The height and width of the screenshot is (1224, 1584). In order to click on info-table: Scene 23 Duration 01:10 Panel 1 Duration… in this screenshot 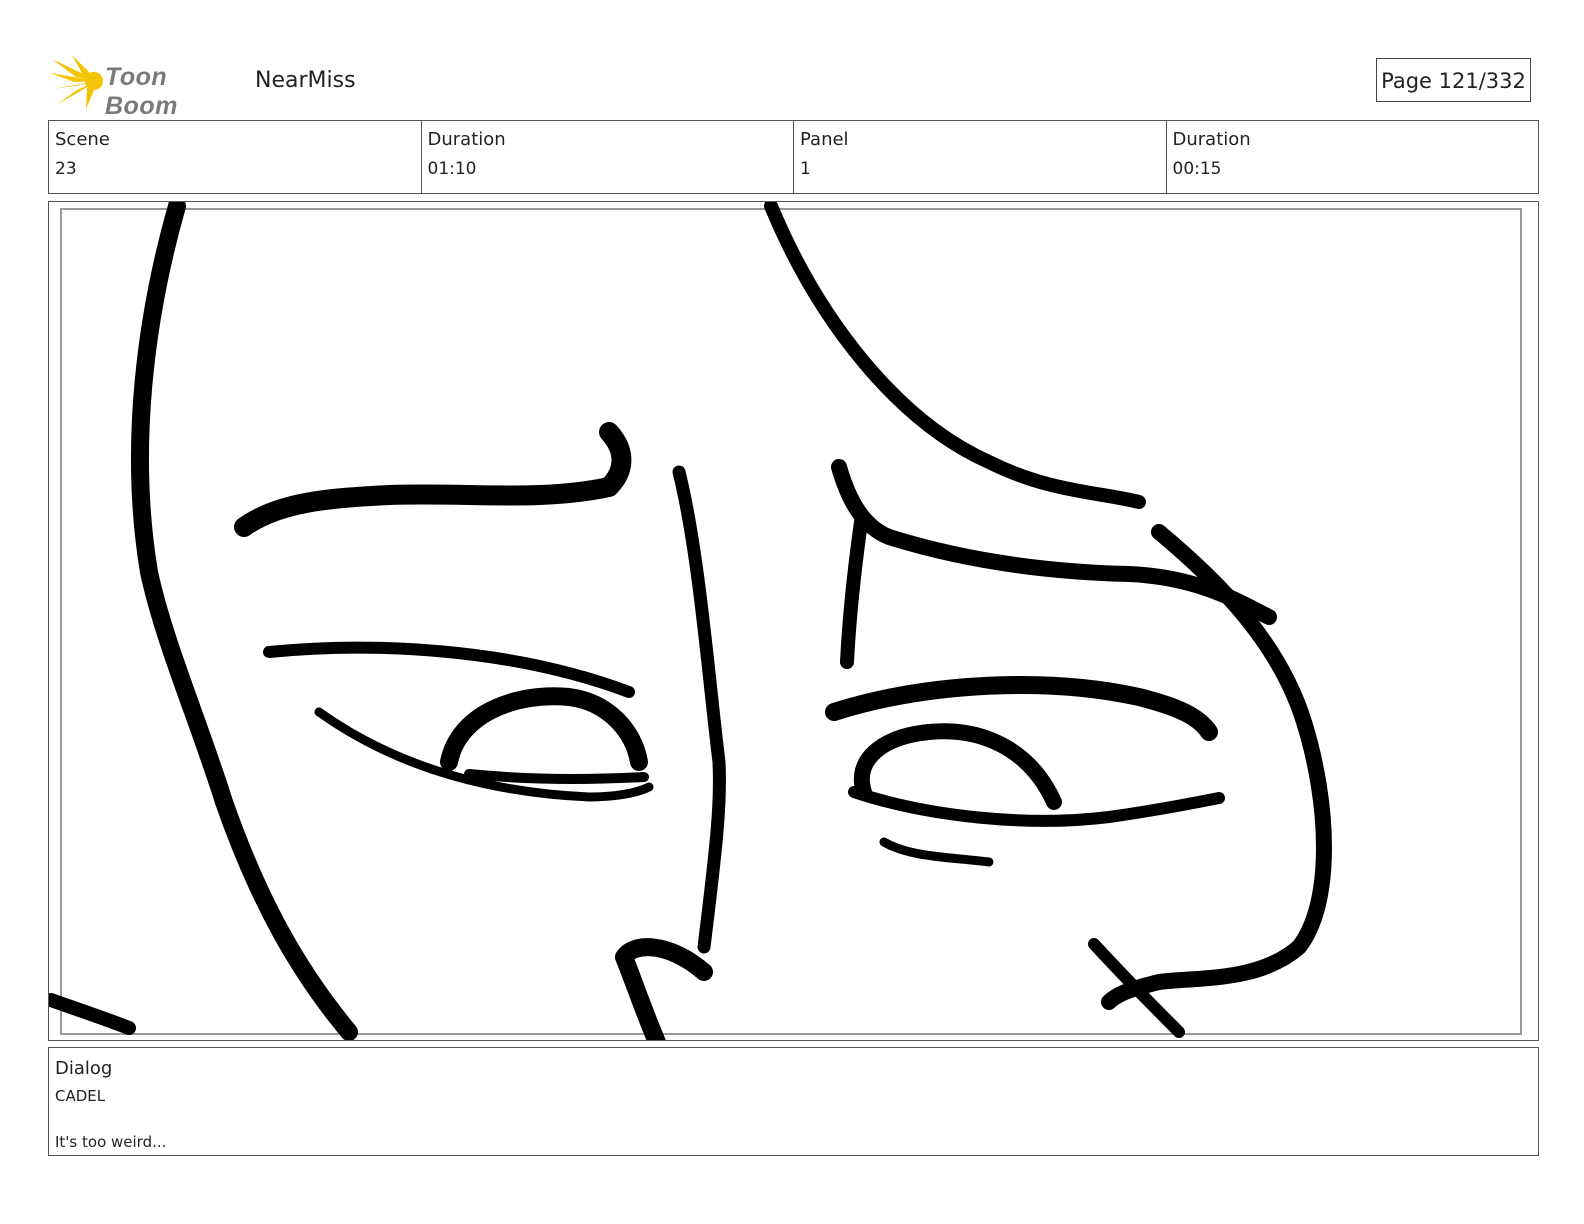, I will do `click(793, 157)`.